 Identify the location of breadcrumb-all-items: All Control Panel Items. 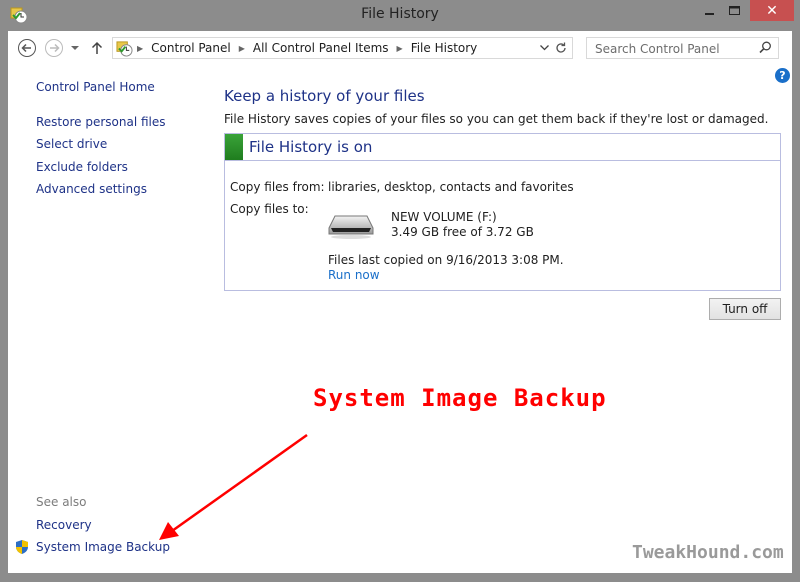
(321, 48).